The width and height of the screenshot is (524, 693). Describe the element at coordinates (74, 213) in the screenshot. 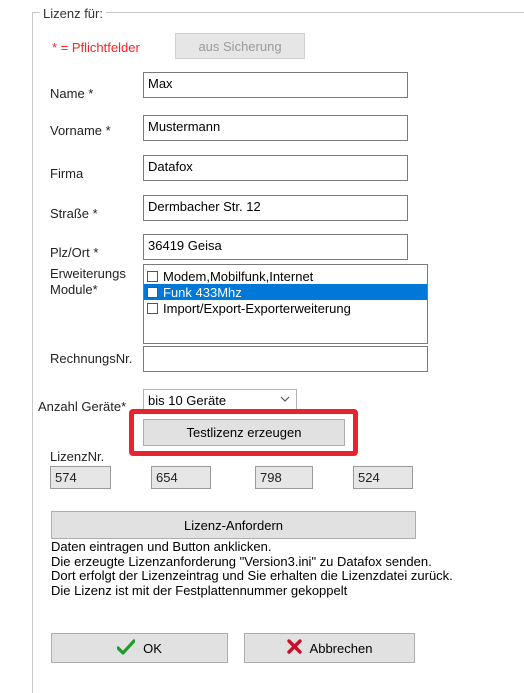

I see `strasse-label: Straße *` at that location.